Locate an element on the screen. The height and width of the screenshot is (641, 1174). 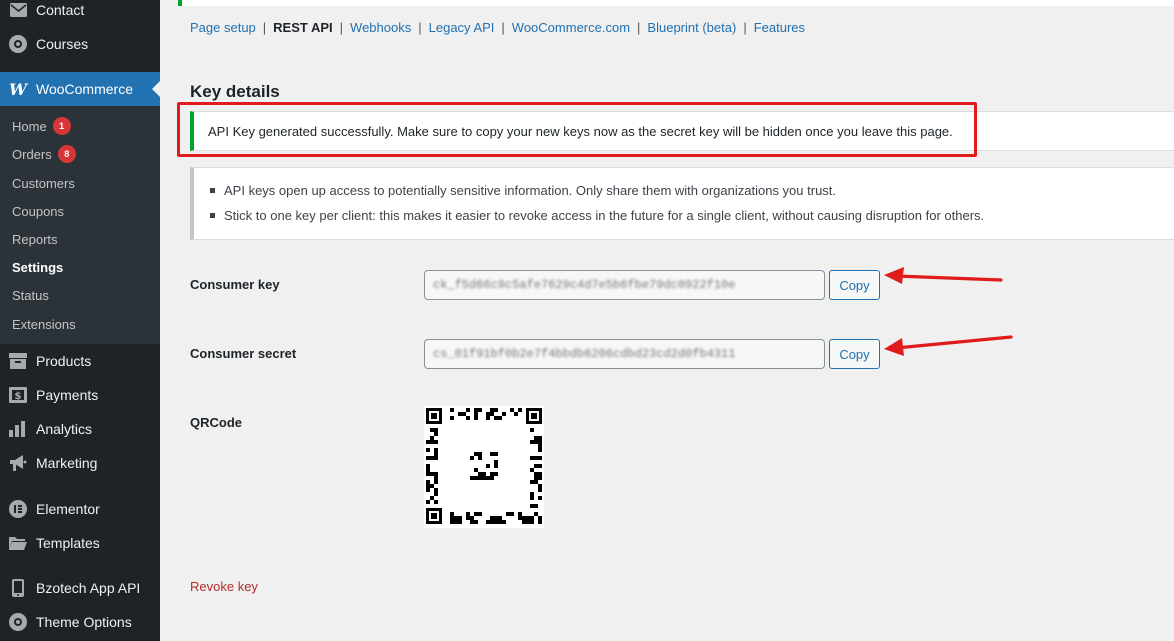
megaphone-icon is located at coordinates (18, 463).